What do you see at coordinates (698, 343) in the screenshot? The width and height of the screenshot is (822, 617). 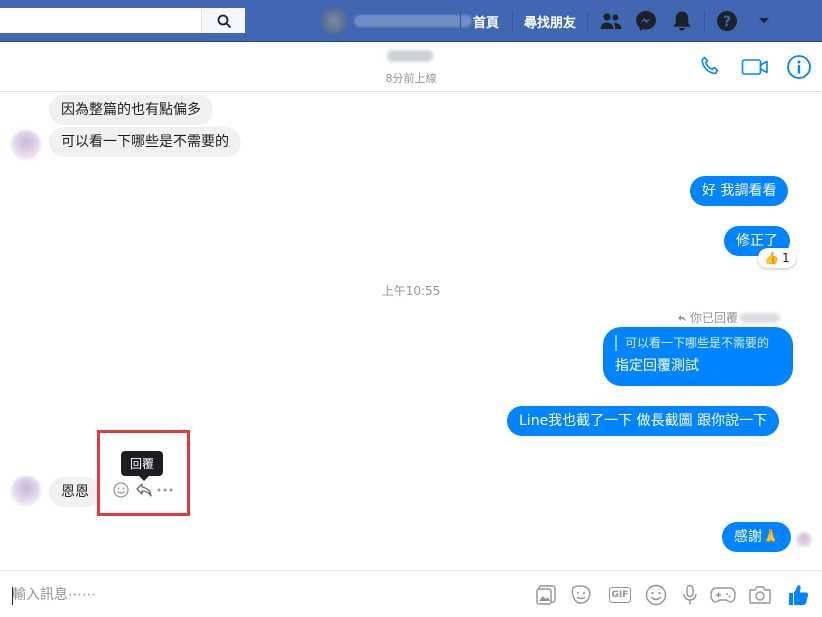 I see `quoted-message: 可以看一下哪些是不需要的` at bounding box center [698, 343].